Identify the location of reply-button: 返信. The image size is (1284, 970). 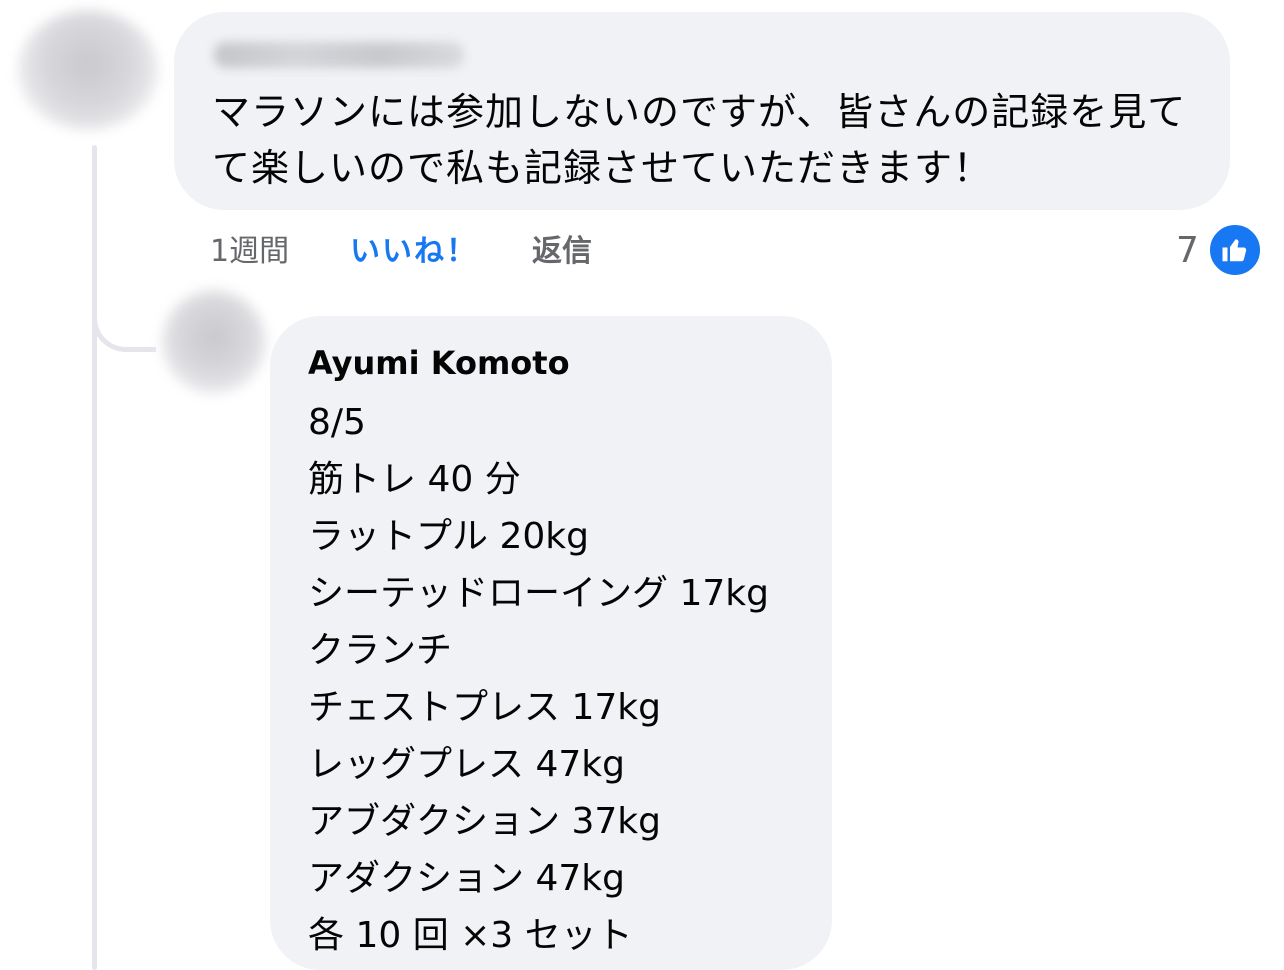
(562, 248).